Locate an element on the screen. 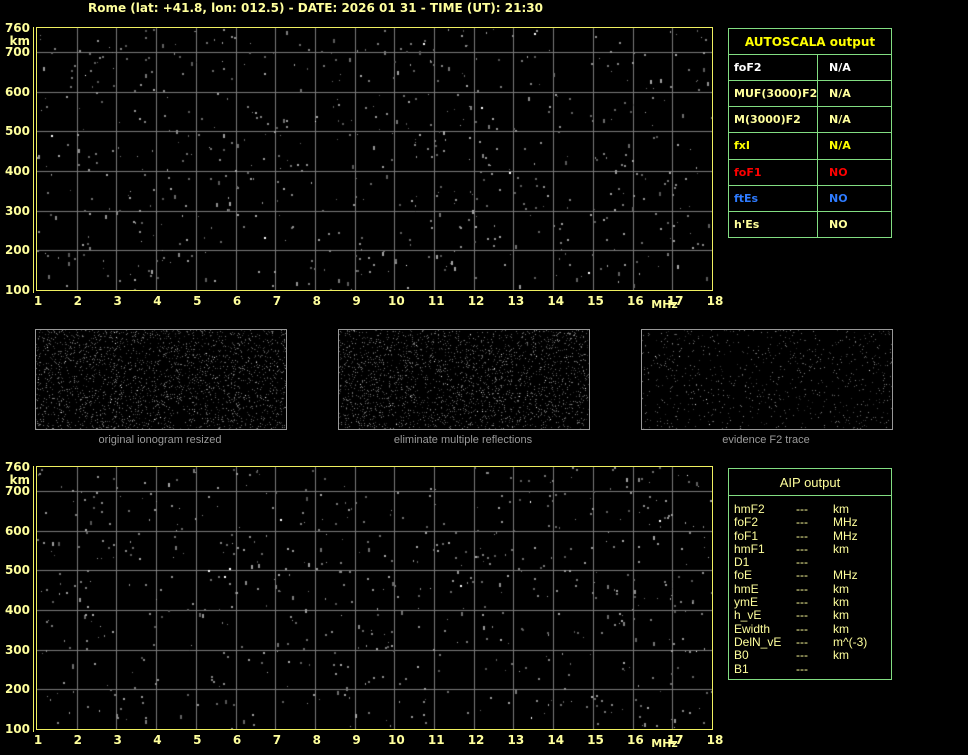  thumbnail-caption: evidence F2 trace is located at coordinates (766, 440).